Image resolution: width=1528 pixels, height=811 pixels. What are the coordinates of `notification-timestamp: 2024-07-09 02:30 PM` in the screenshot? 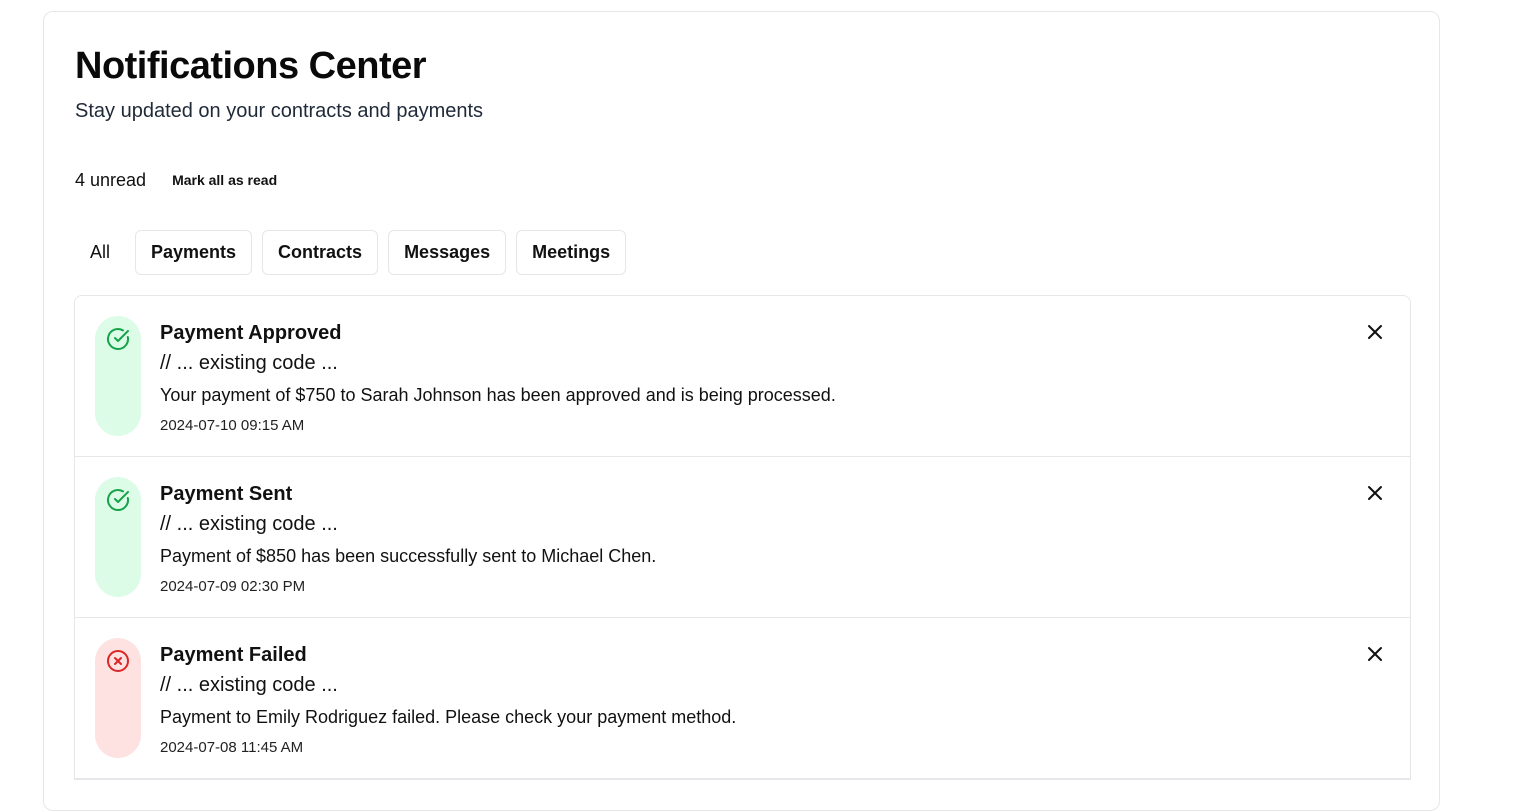 It's located at (233, 586).